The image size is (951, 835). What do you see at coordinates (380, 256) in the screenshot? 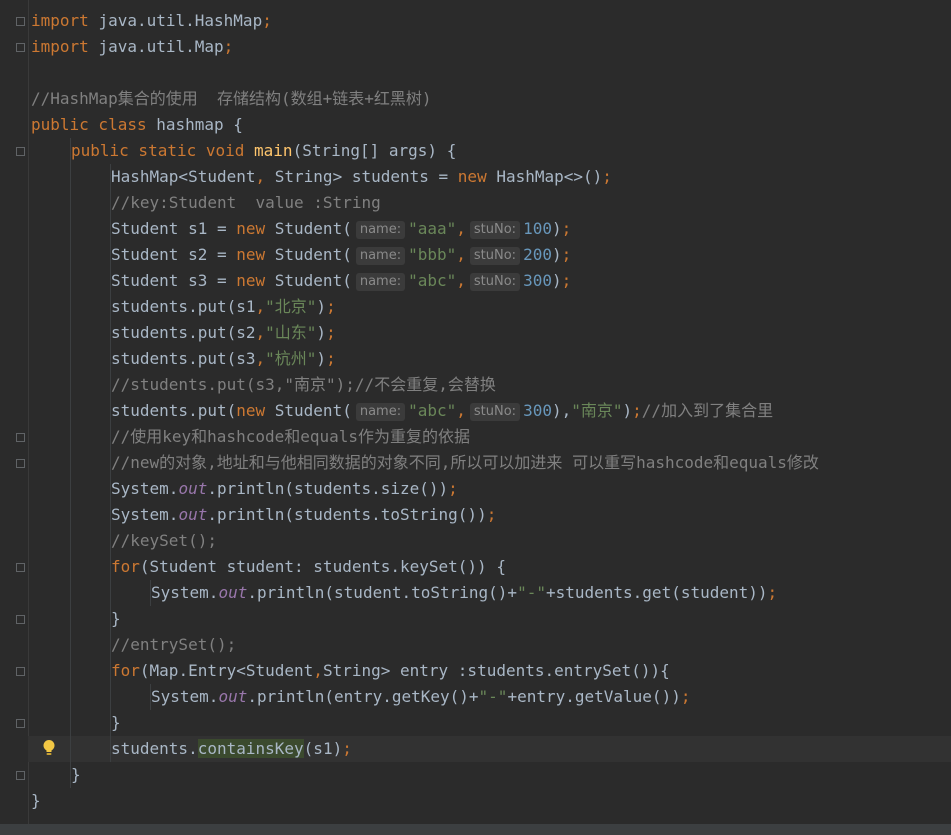
I see `parameter-hint: name:` at bounding box center [380, 256].